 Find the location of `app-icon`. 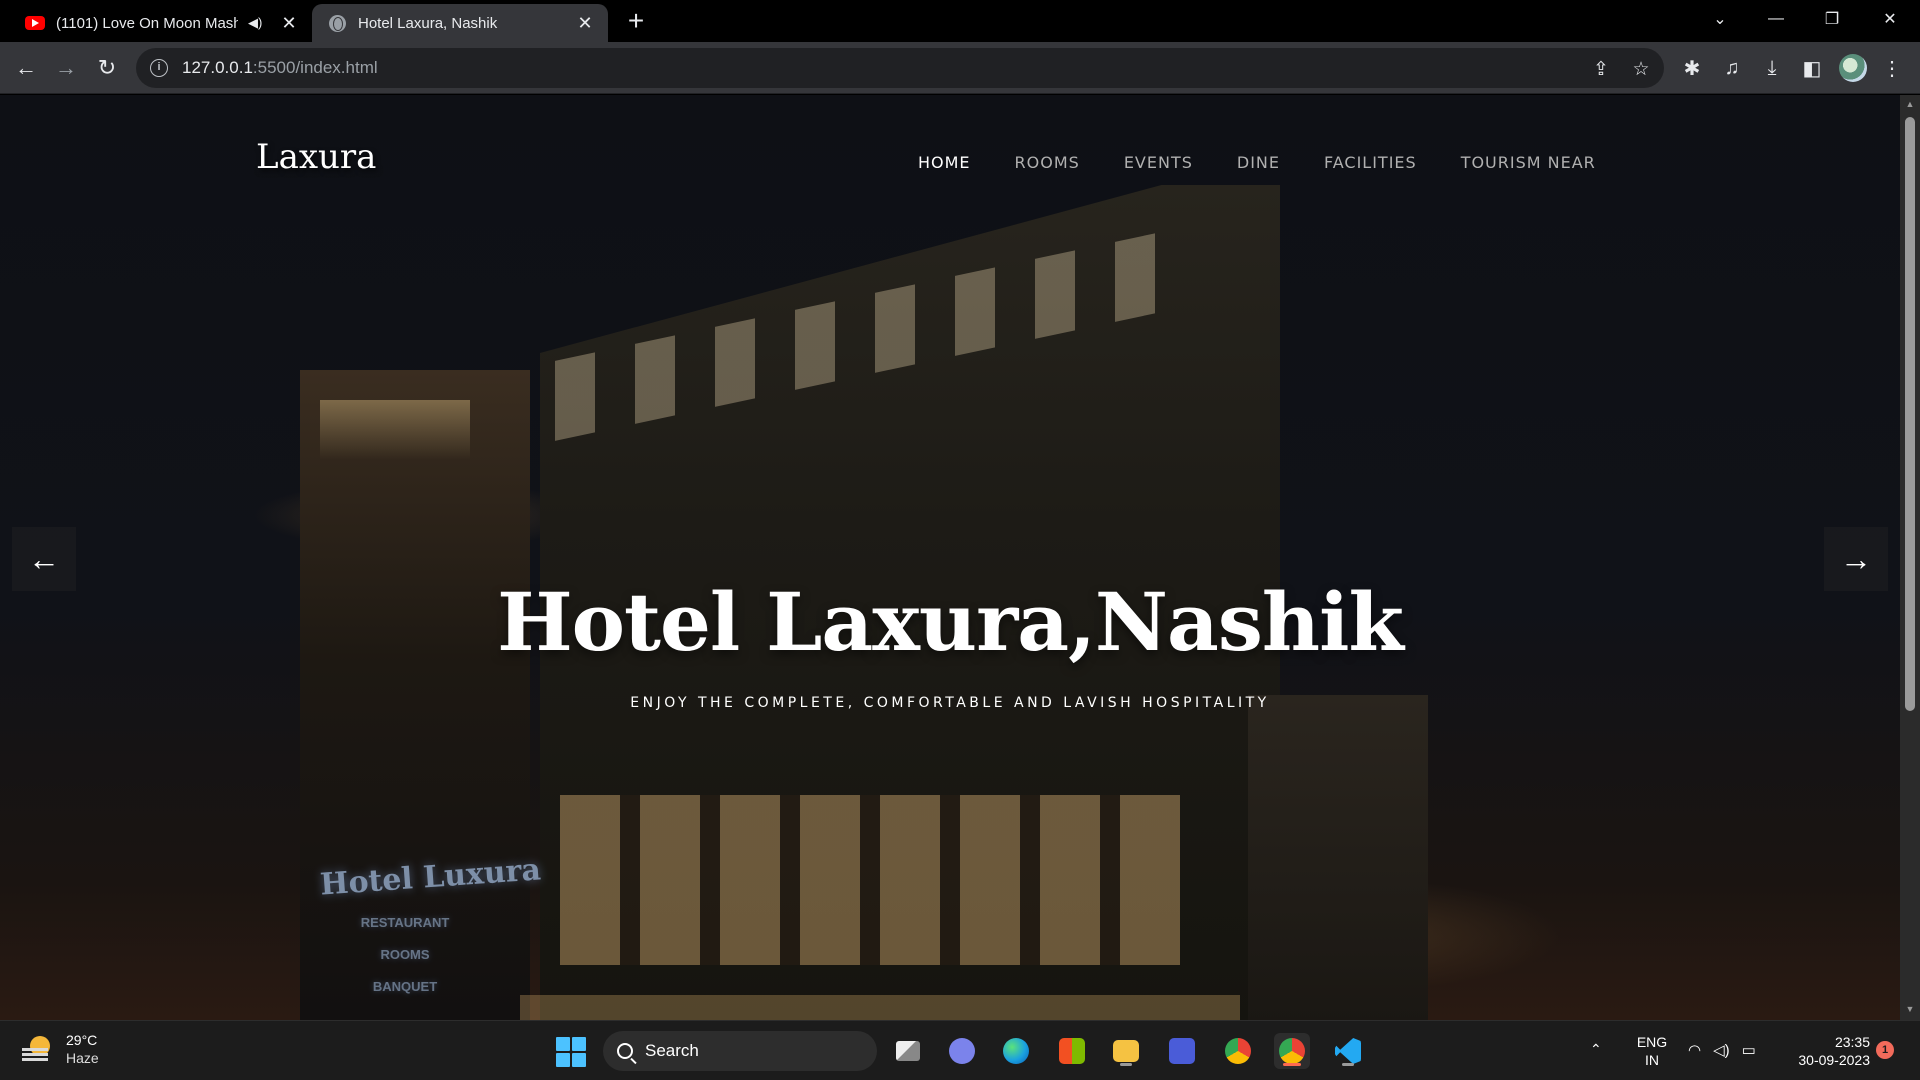

app-icon is located at coordinates (1182, 1051).